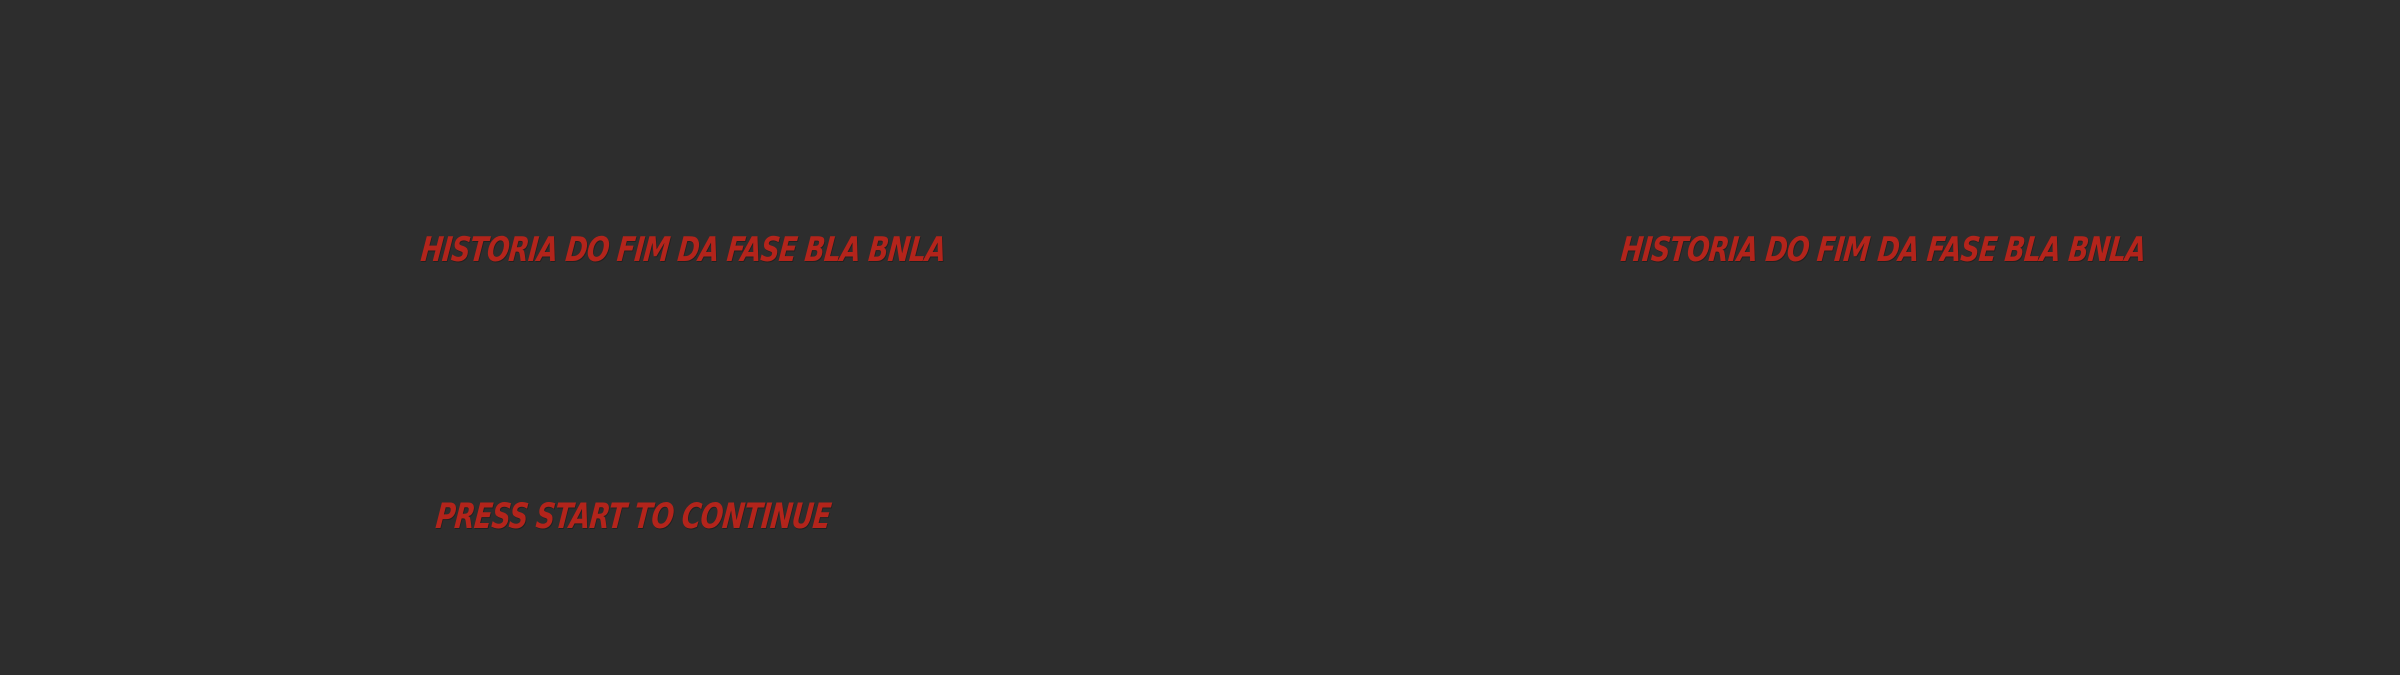 This screenshot has width=2400, height=675. I want to click on story-text-left: HISTORIA DO FIM DA FASE BLA BNLA, so click(683, 250).